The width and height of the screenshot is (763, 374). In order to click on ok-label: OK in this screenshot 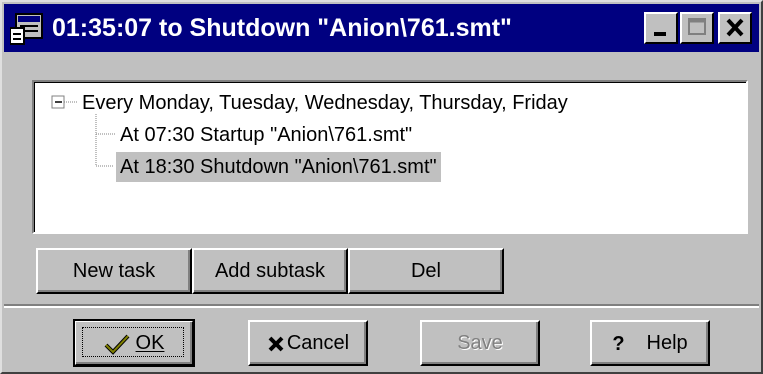, I will do `click(150, 343)`.